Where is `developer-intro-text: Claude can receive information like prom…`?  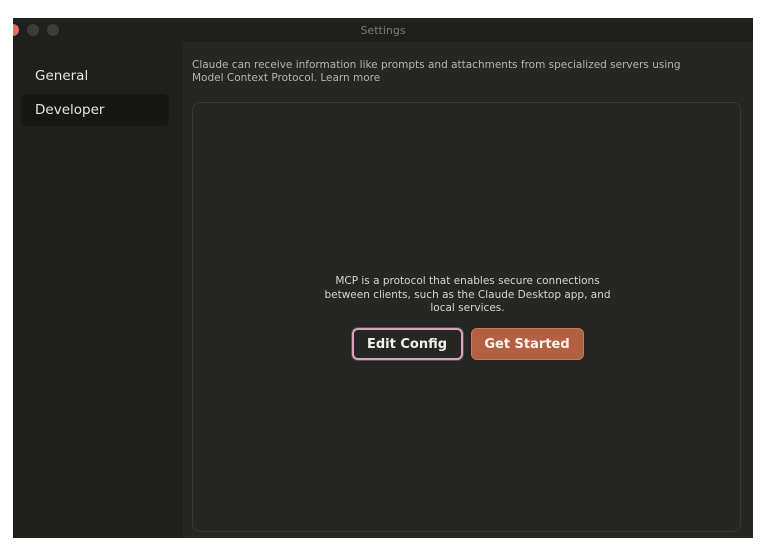
developer-intro-text: Claude can receive information like prom… is located at coordinates (467, 72).